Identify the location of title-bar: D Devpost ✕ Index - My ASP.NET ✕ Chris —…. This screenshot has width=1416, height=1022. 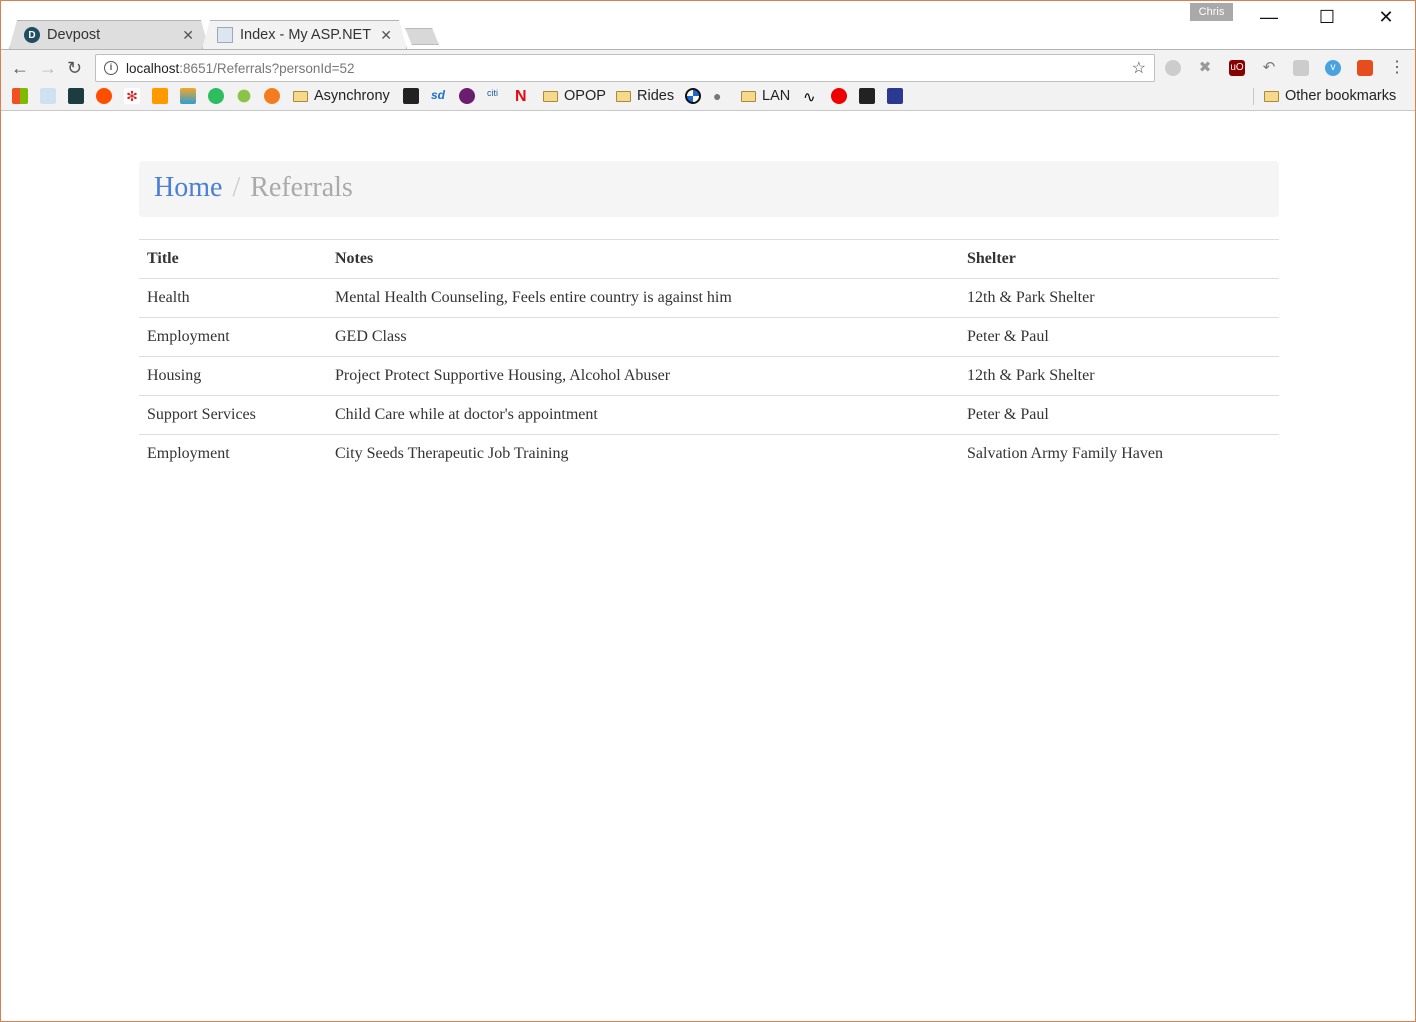
(708, 25).